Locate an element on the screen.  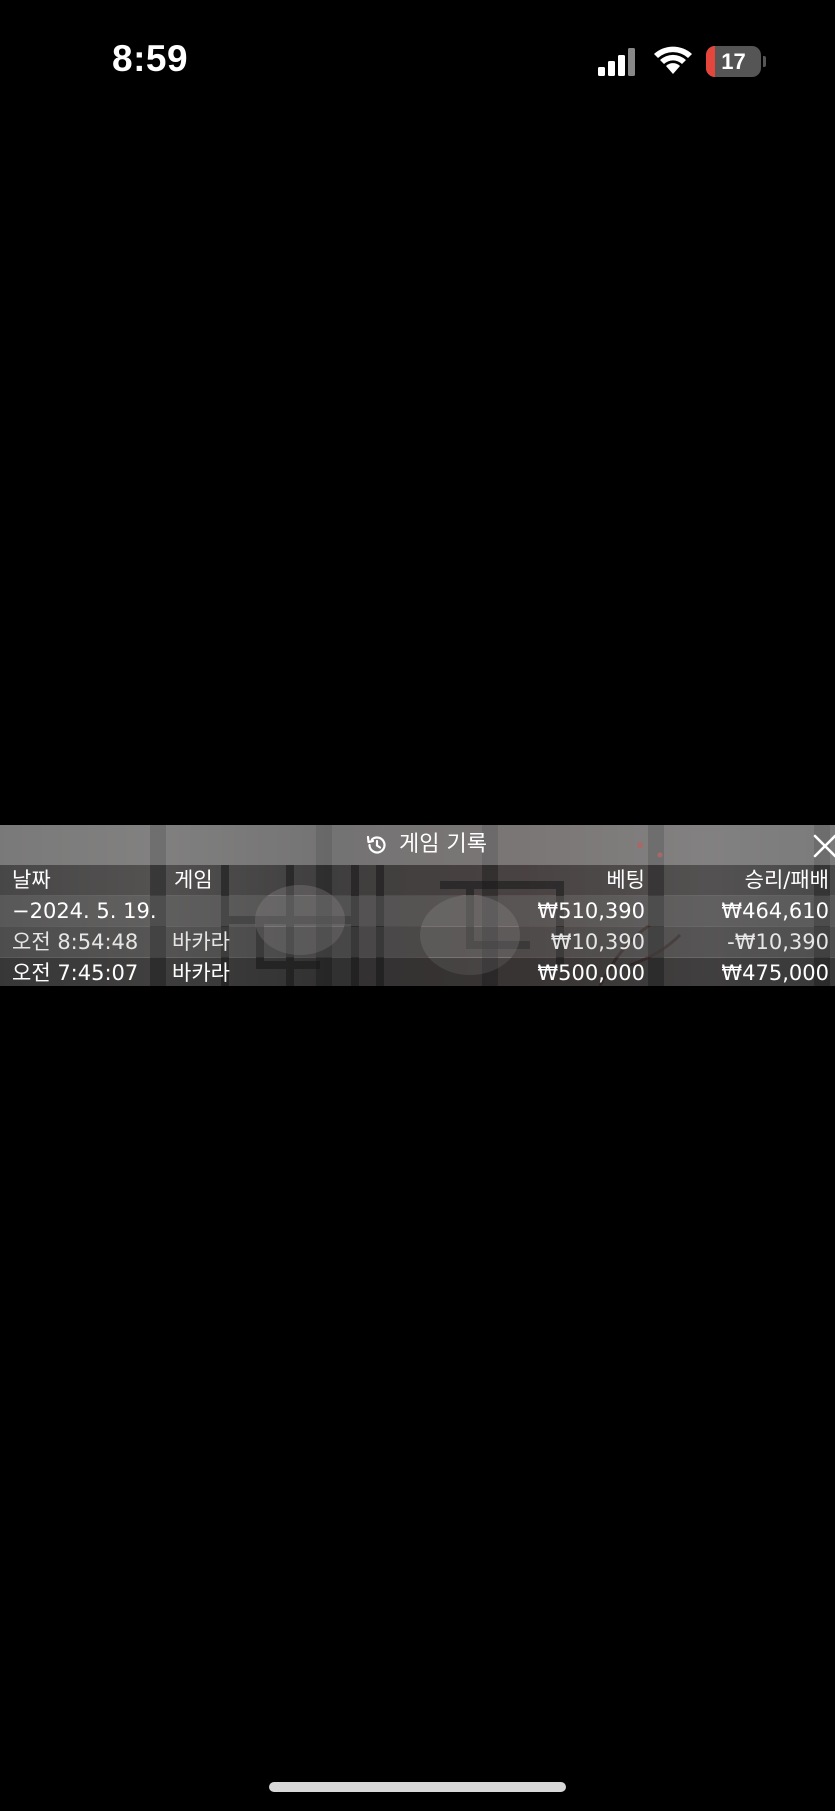
column-header-date: 날짜 is located at coordinates (31, 880).